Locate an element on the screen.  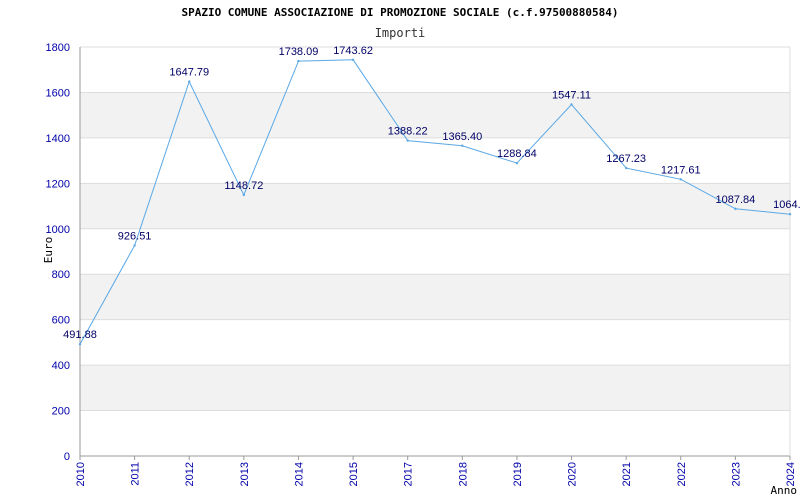
y-tick-label: 600 is located at coordinates (61, 321).